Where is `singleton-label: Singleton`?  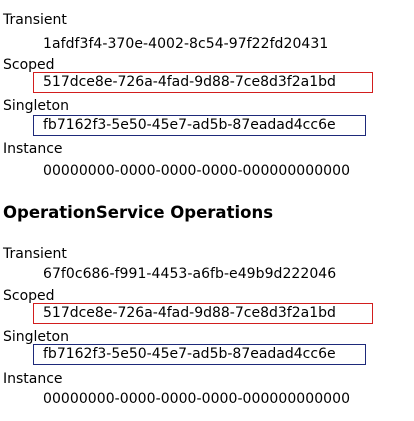 singleton-label: Singleton is located at coordinates (36, 106).